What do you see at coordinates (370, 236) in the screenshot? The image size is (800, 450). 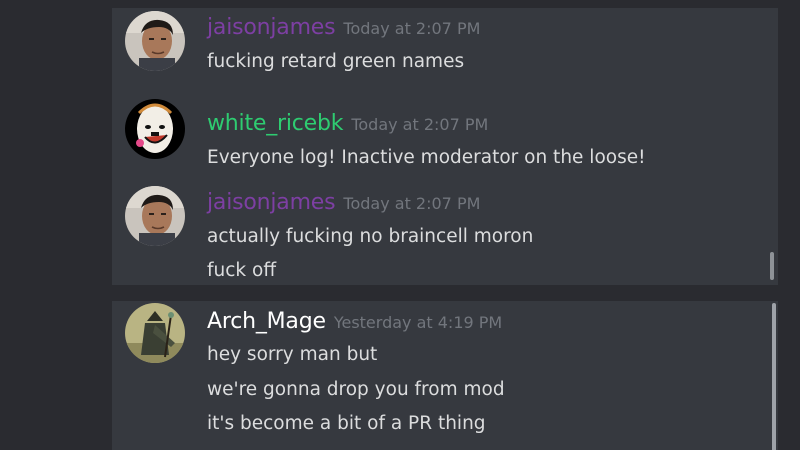 I see `message-text: actually fucking no braincell moron` at bounding box center [370, 236].